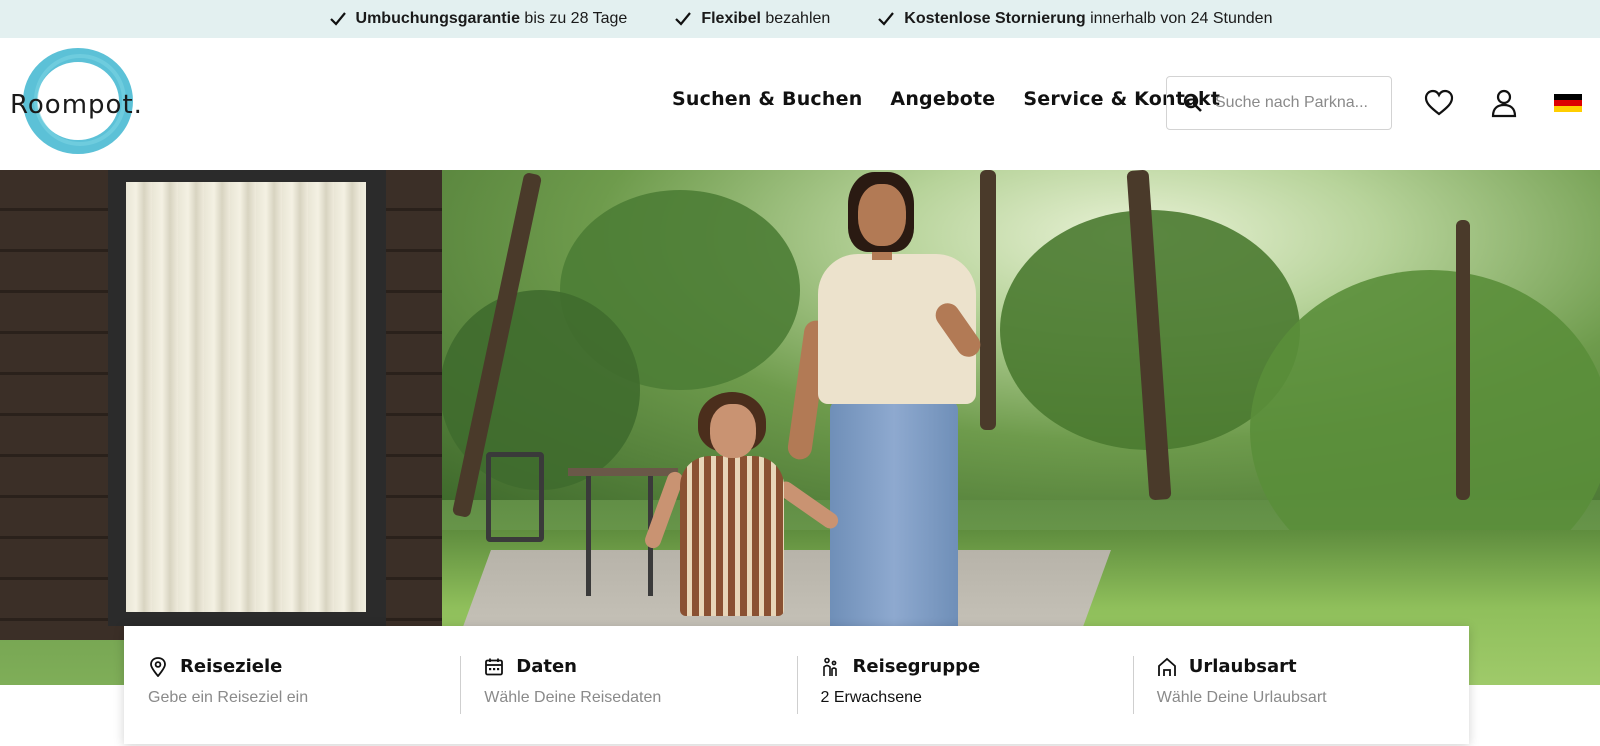  I want to click on search-icon, so click(1192, 102).